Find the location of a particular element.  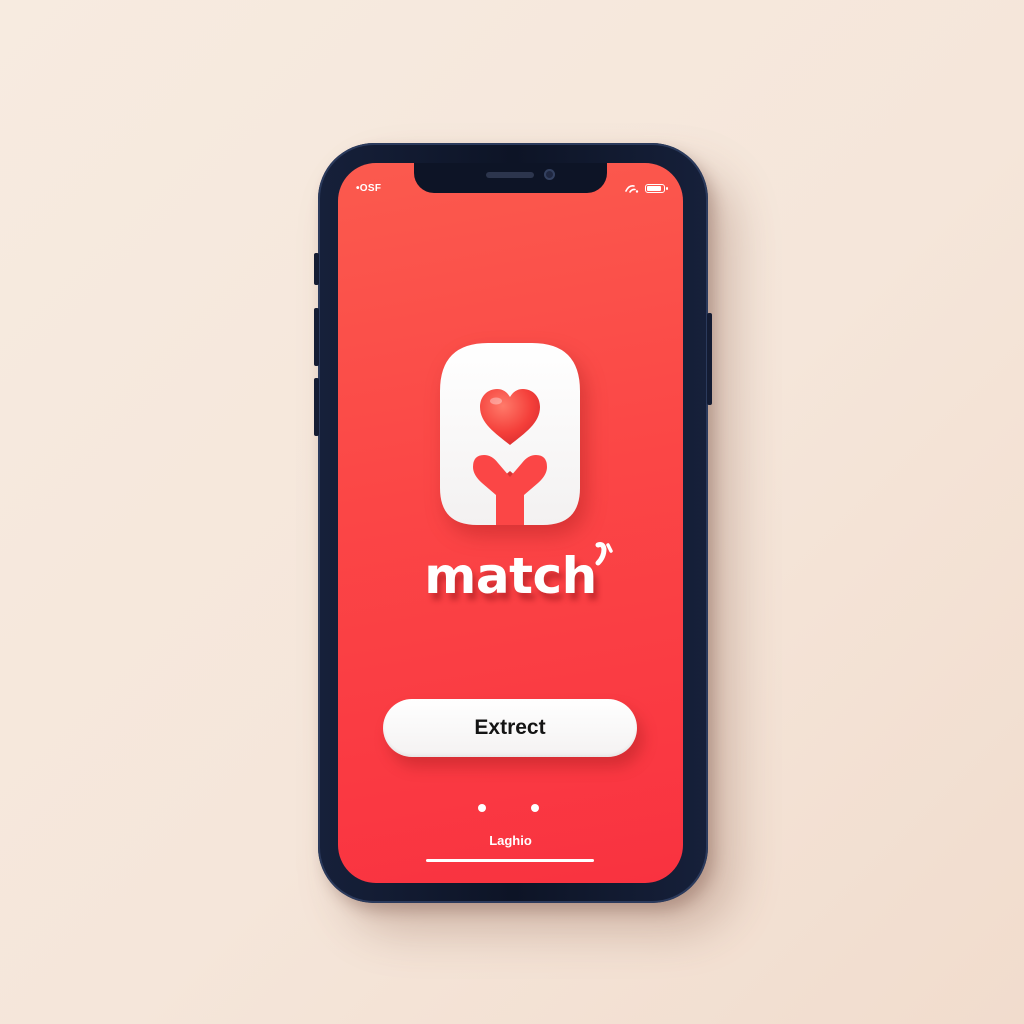

extrect-button: Extrect is located at coordinates (510, 728).